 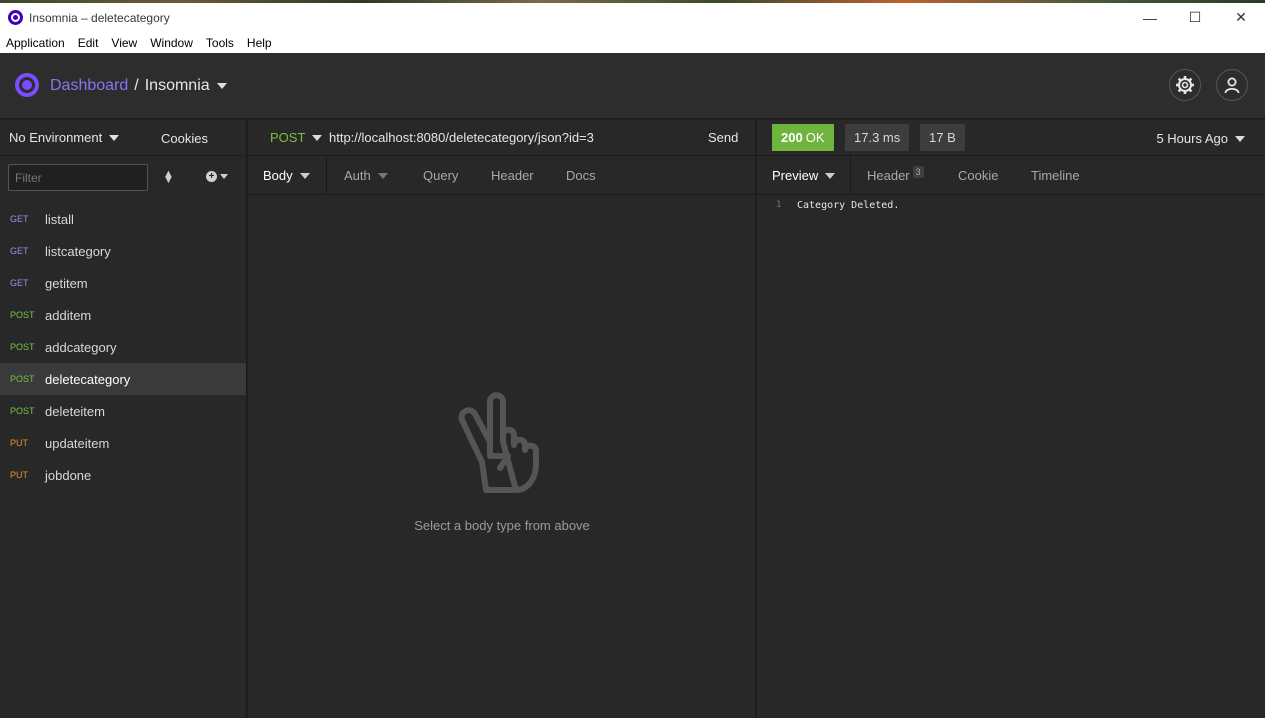 I want to click on empty-message: Select a body type from above, so click(x=502, y=525).